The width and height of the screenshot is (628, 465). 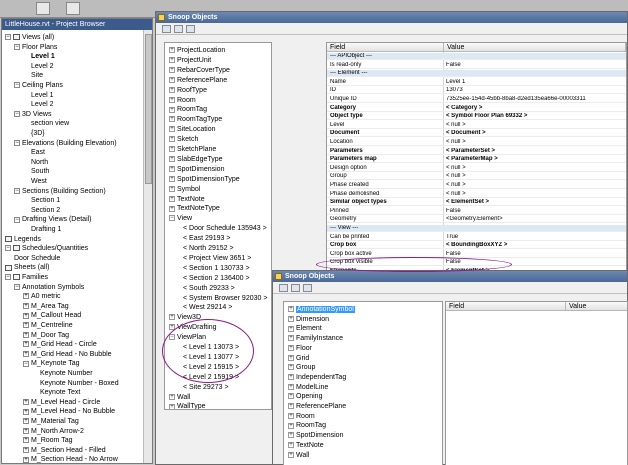 I want to click on snoop-tree-item: + WallType, so click(x=187, y=405).